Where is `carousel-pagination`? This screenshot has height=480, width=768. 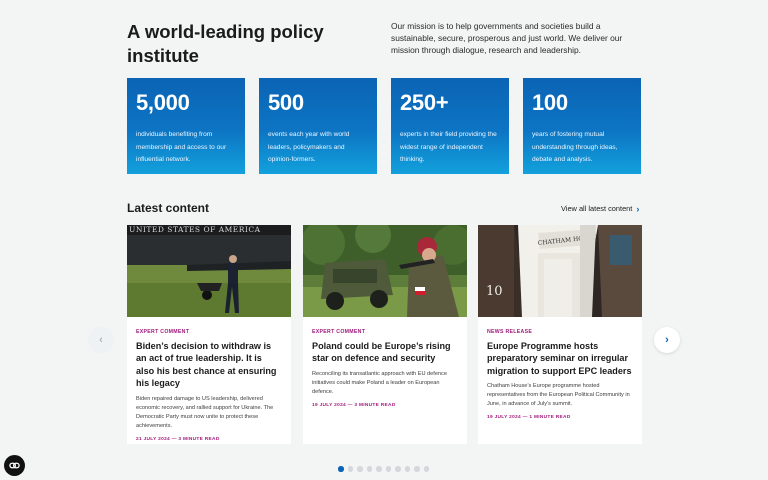 carousel-pagination is located at coordinates (383, 469).